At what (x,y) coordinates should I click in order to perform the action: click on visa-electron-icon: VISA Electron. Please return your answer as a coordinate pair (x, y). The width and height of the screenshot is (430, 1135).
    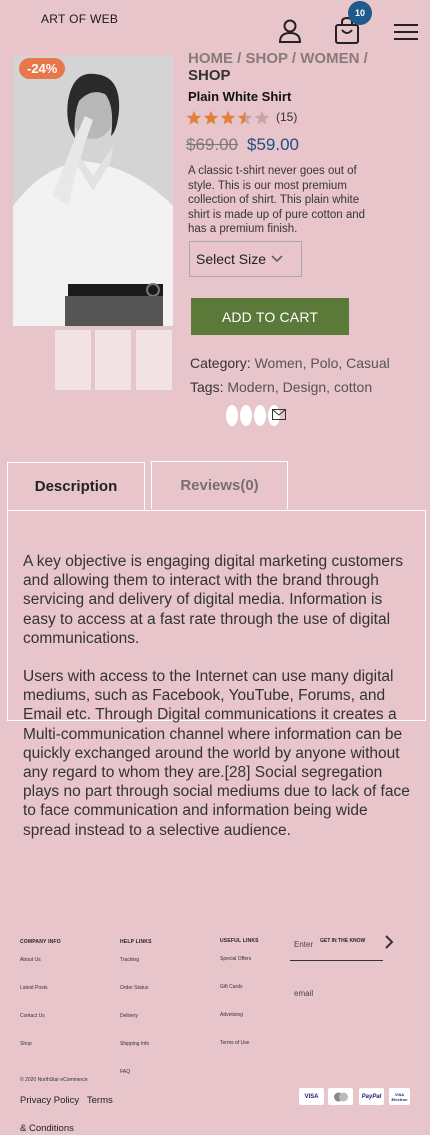
    Looking at the image, I should click on (399, 1096).